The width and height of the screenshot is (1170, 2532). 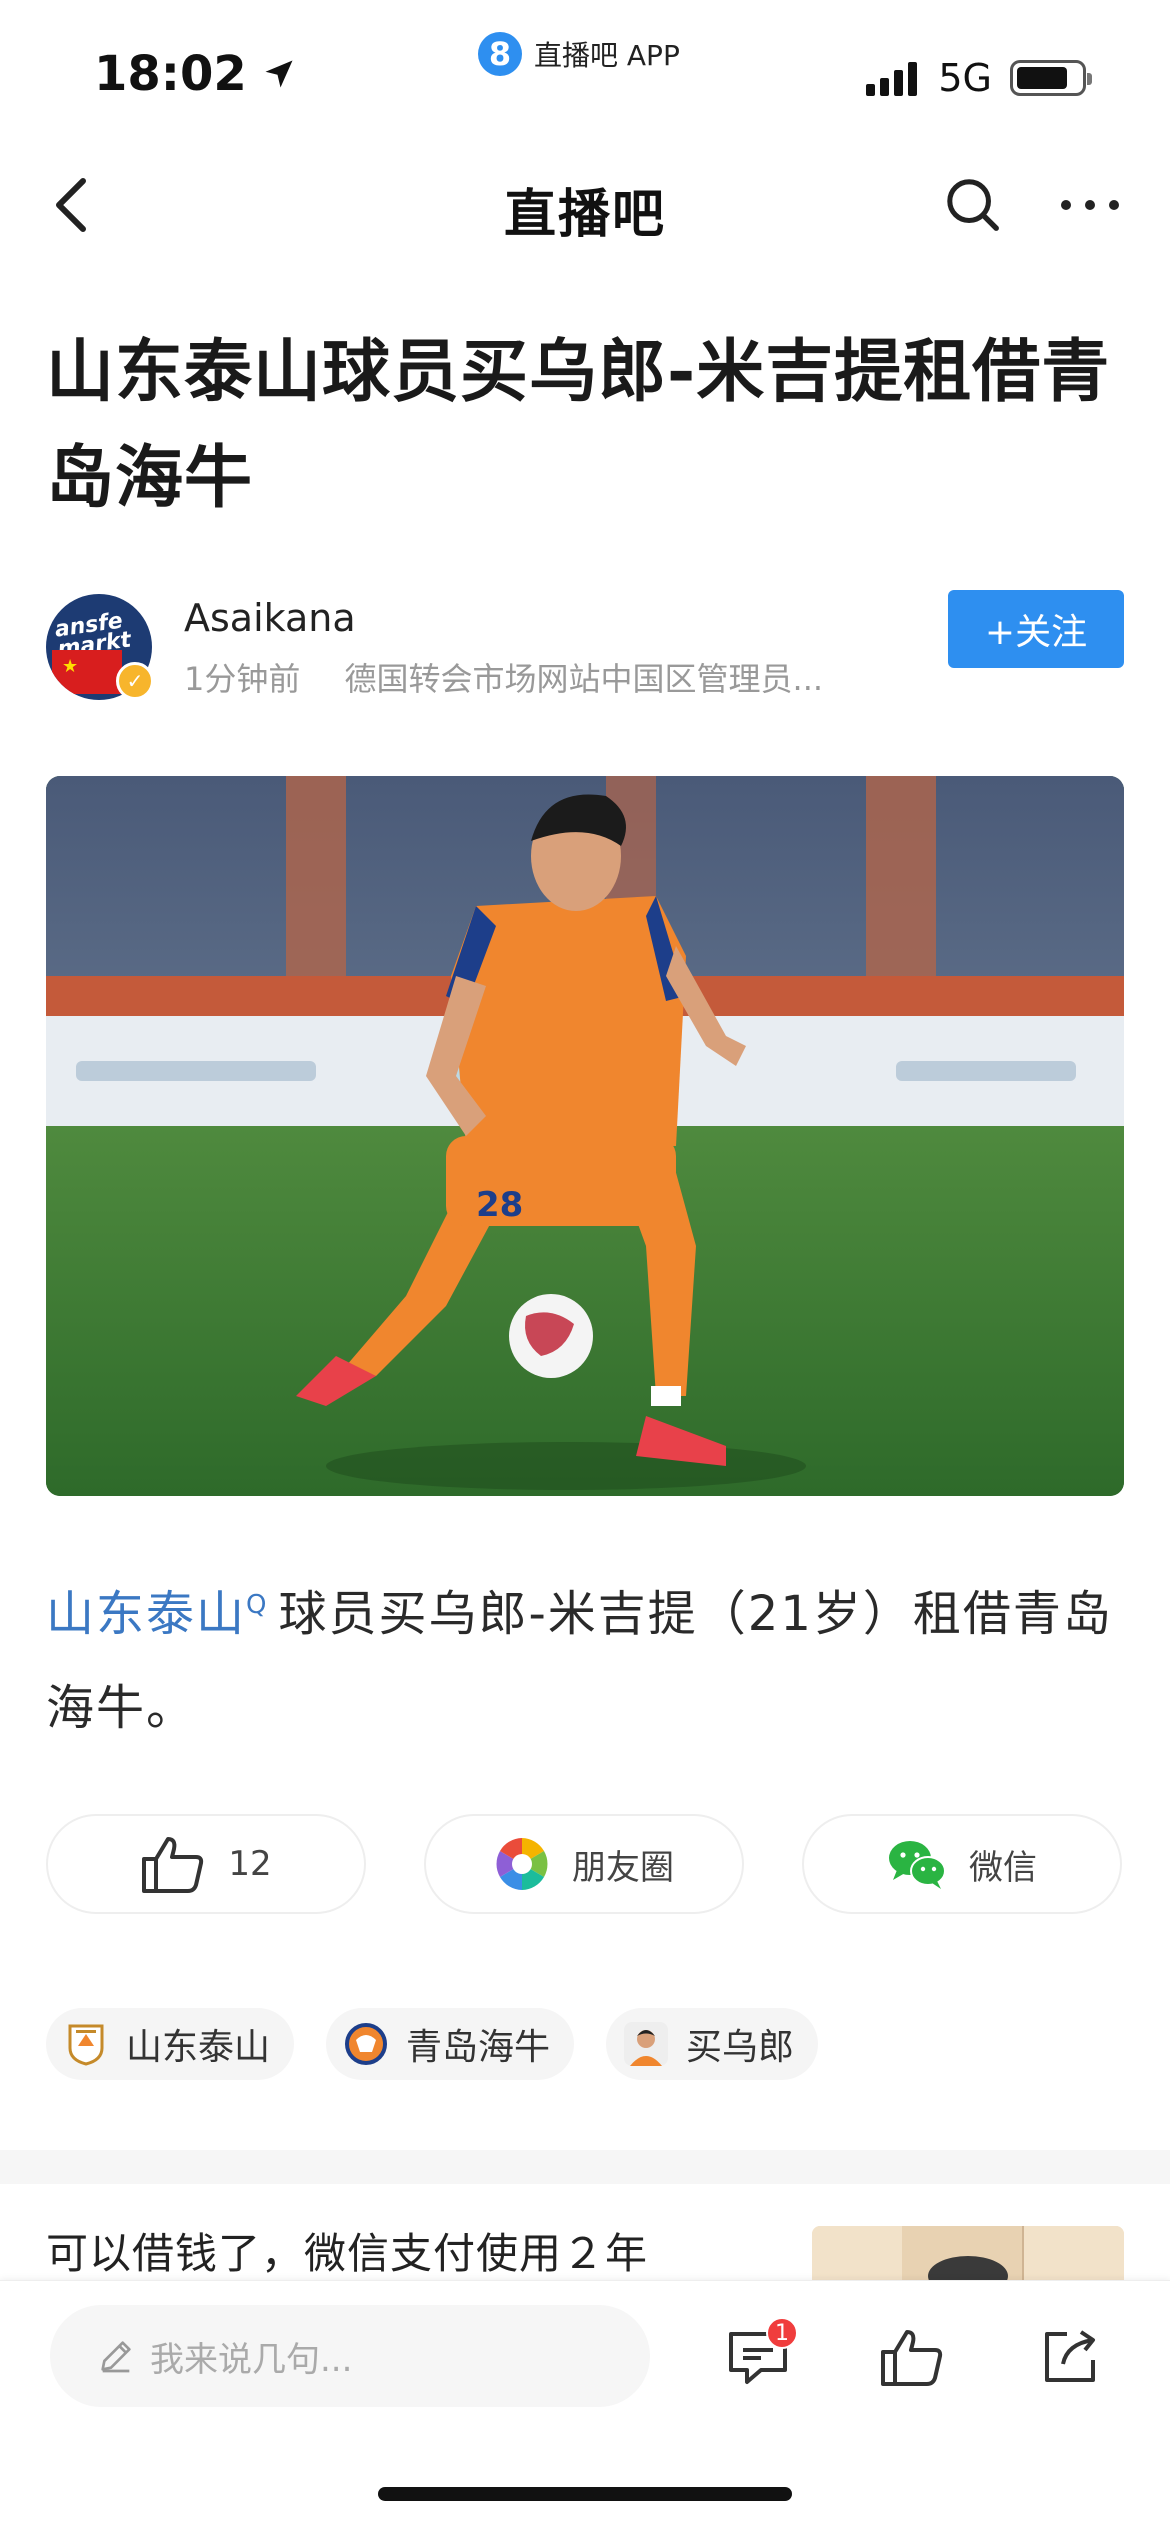 I want to click on recommend-thumbnail-image, so click(x=968, y=2256).